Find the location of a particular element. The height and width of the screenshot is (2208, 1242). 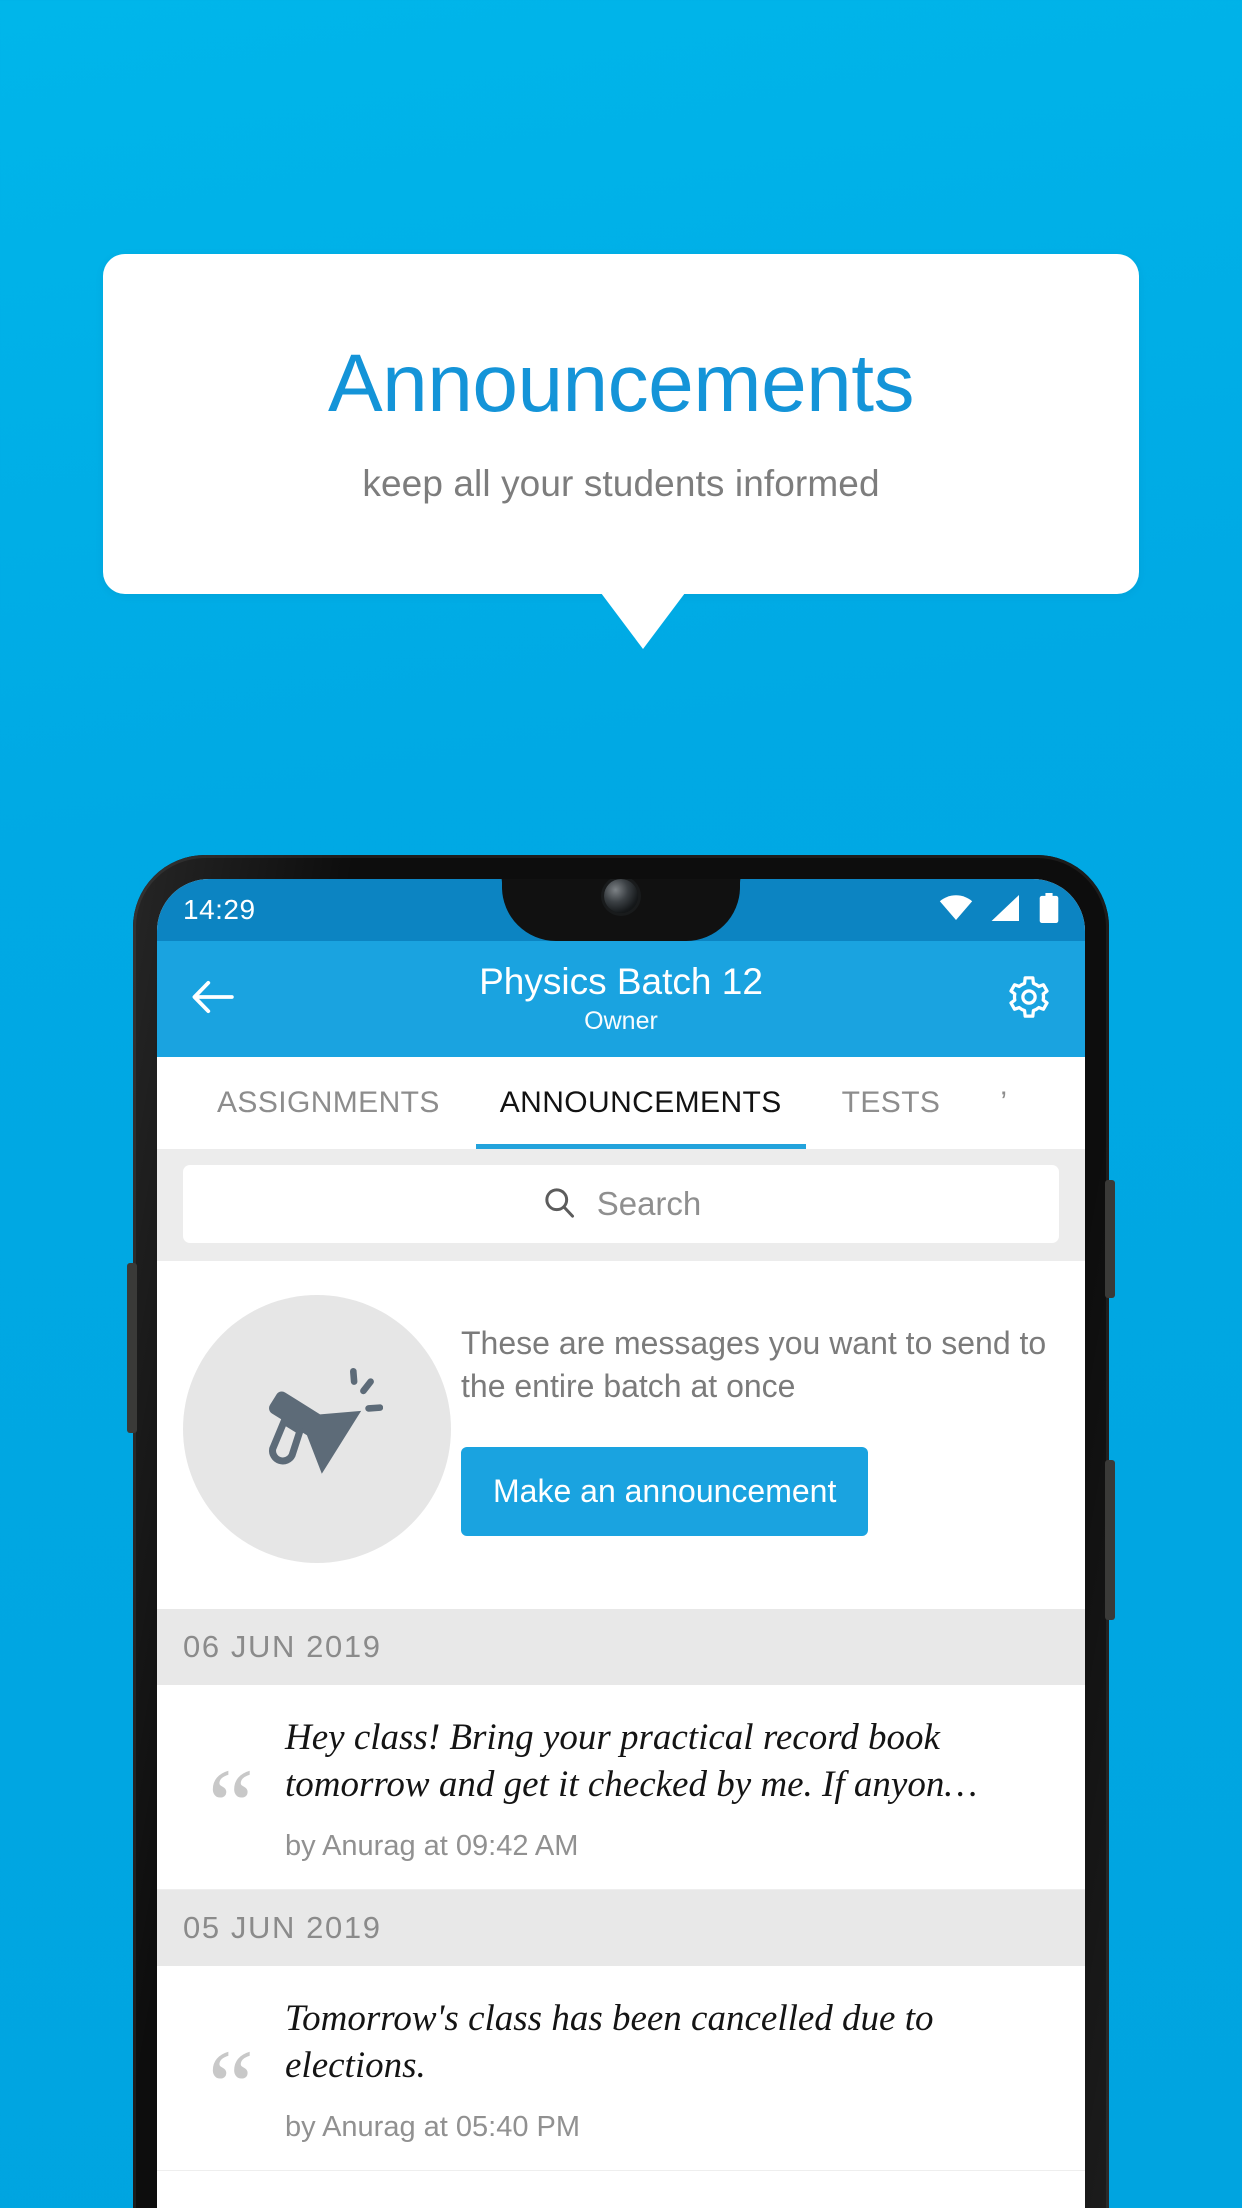

assistant-button is located at coordinates (132, 1348).